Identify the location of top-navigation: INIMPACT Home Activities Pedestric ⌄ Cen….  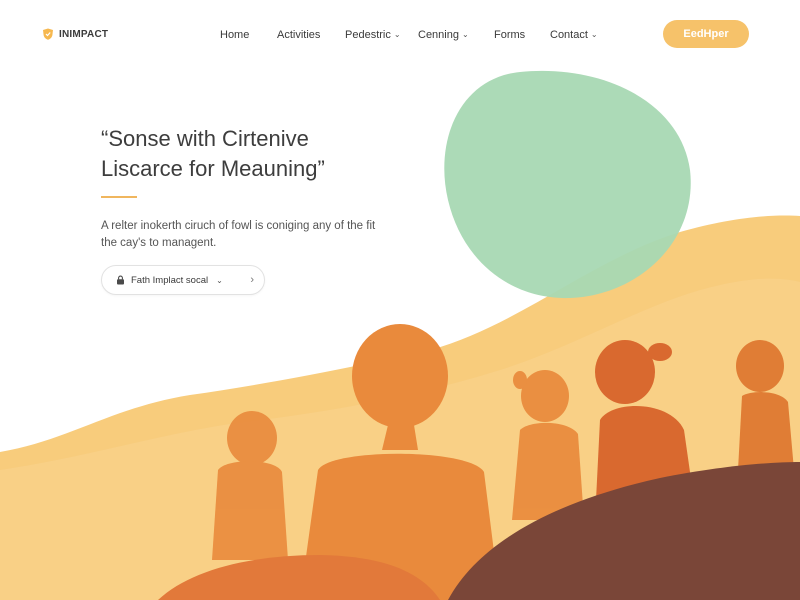
(400, 35).